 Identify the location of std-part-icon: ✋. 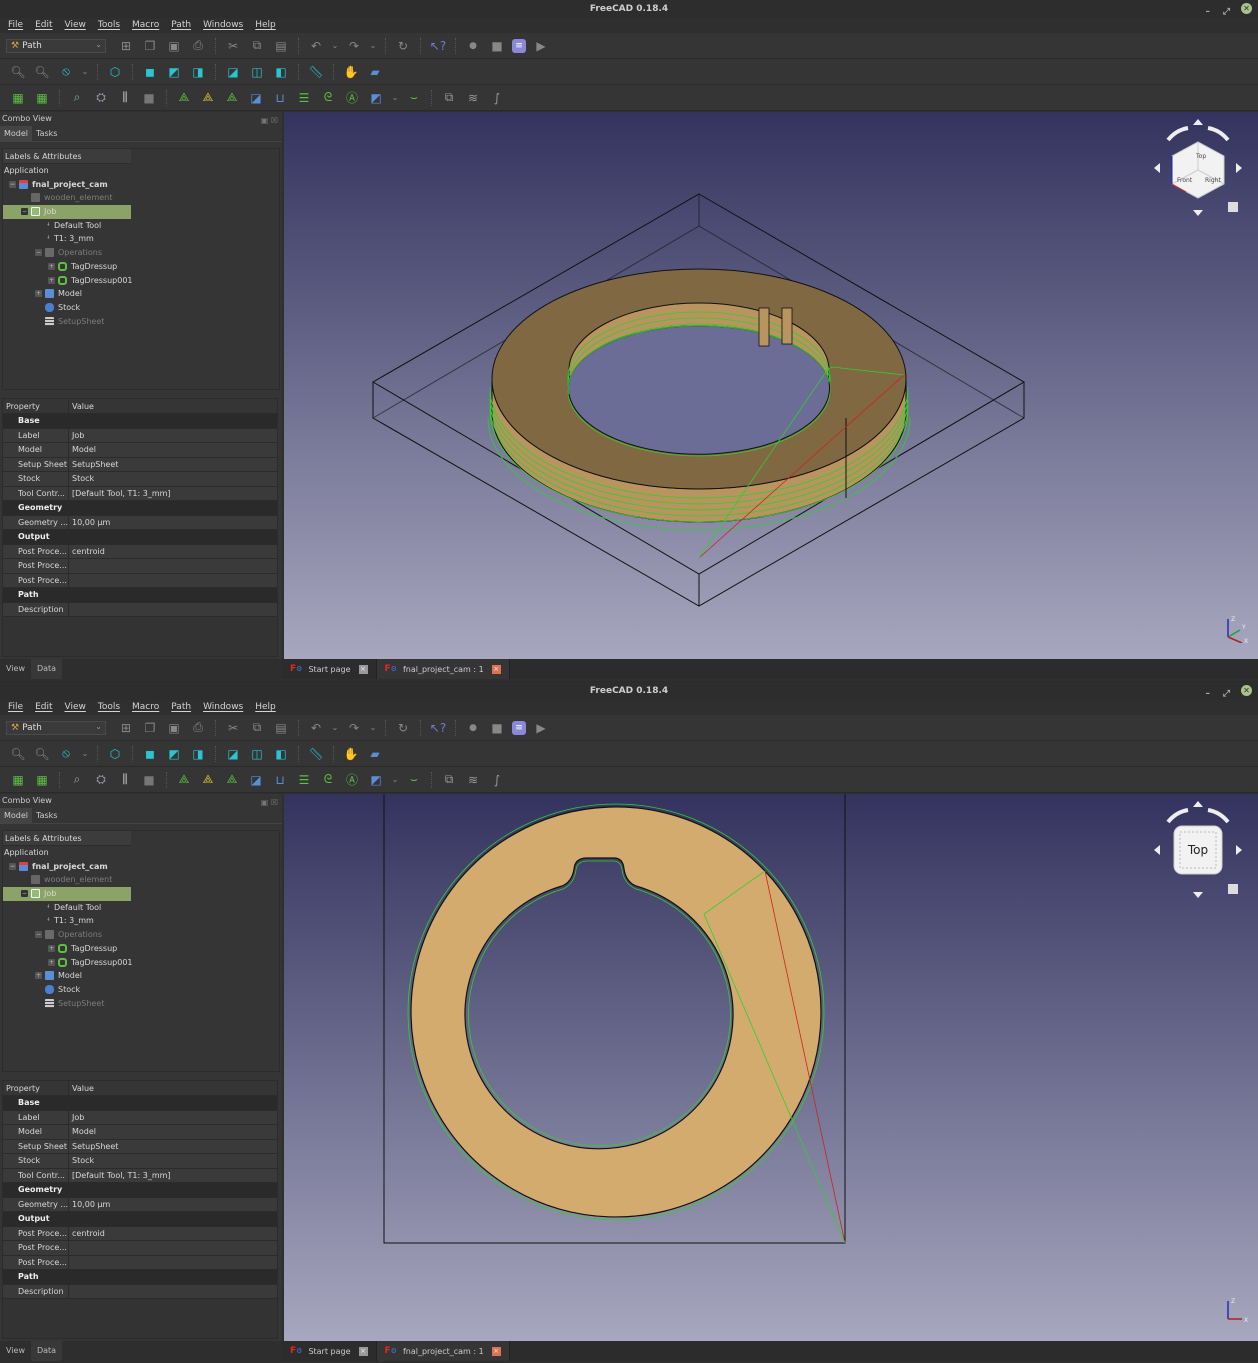
(351, 754).